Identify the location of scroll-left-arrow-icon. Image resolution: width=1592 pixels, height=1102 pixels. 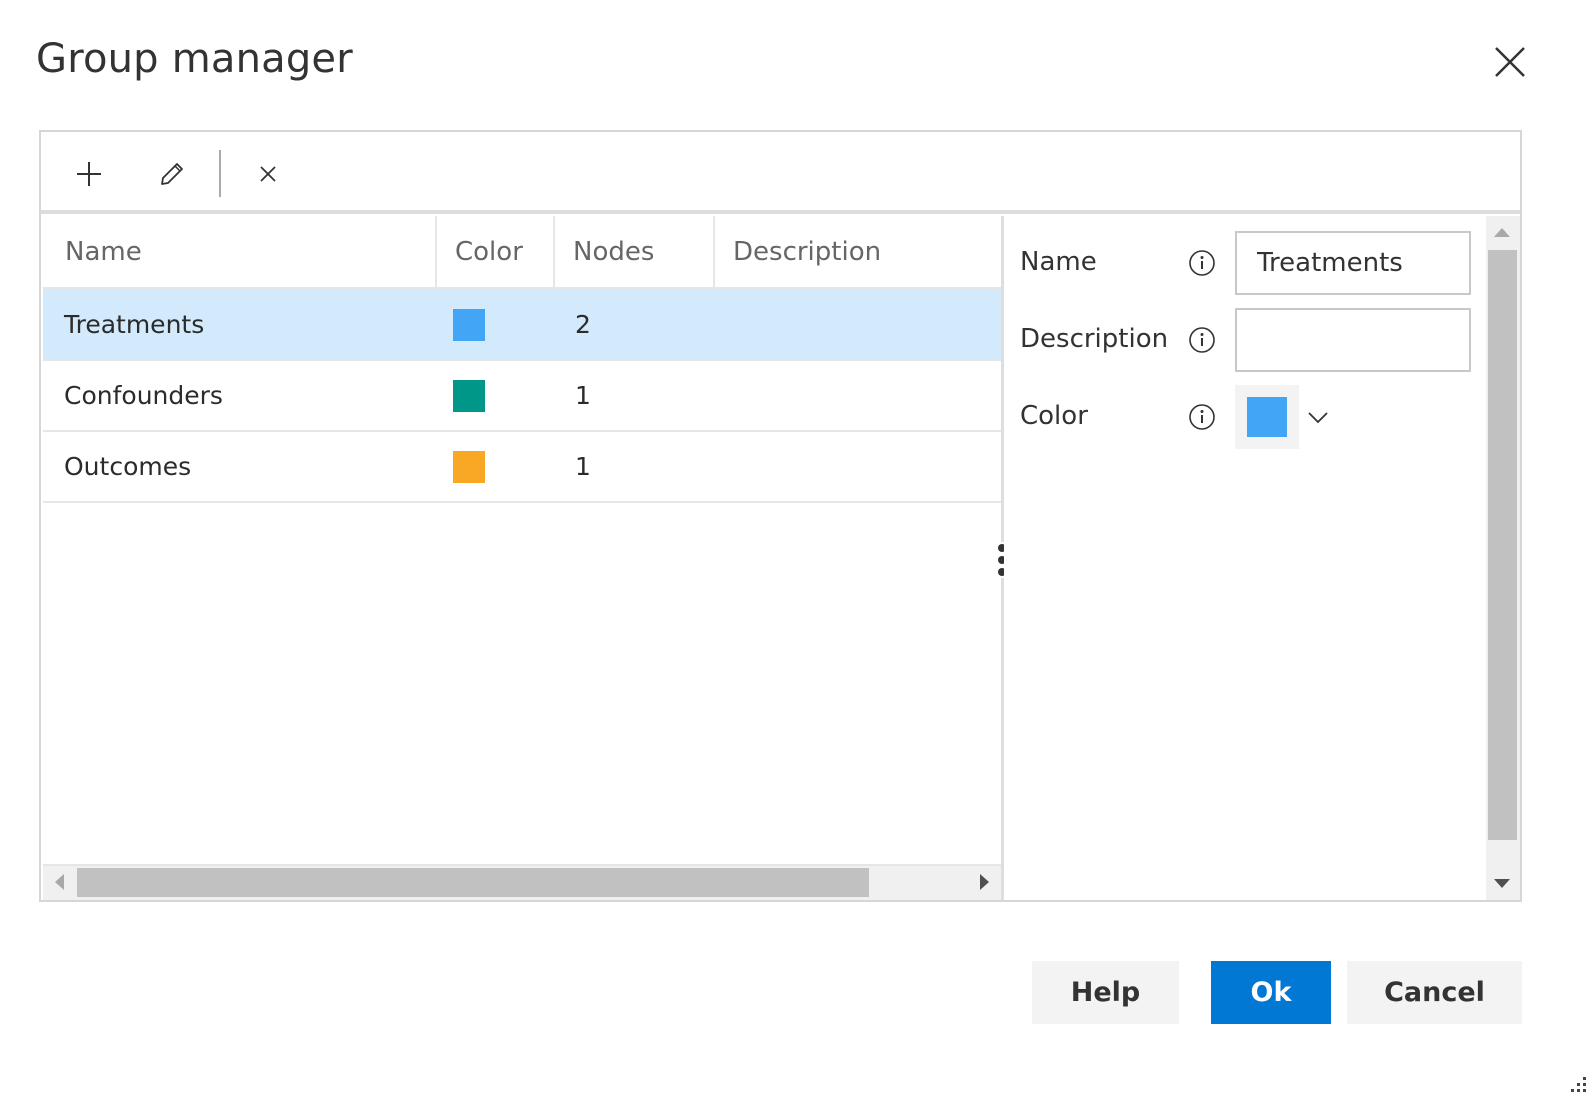
(59, 882).